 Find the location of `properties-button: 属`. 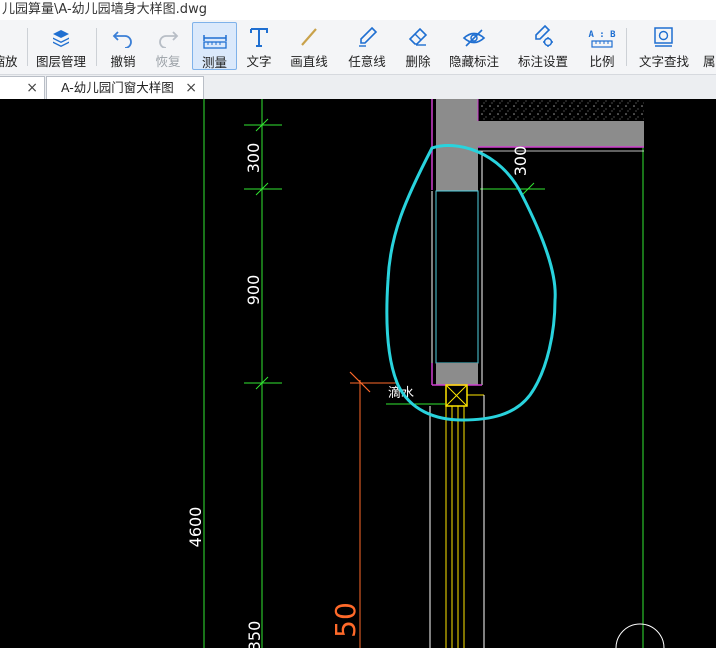

properties-button: 属 is located at coordinates (709, 46).